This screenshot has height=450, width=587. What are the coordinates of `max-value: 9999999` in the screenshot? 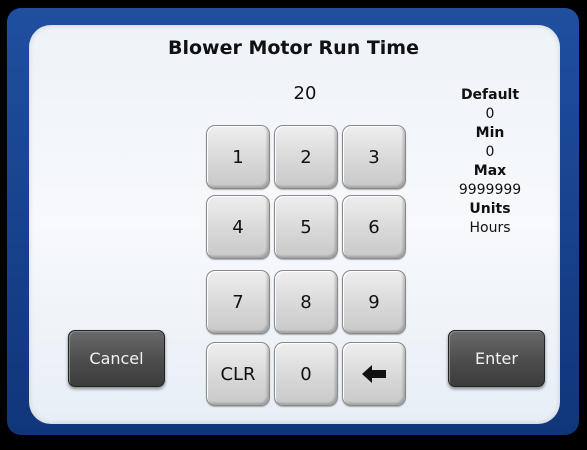 It's located at (490, 190).